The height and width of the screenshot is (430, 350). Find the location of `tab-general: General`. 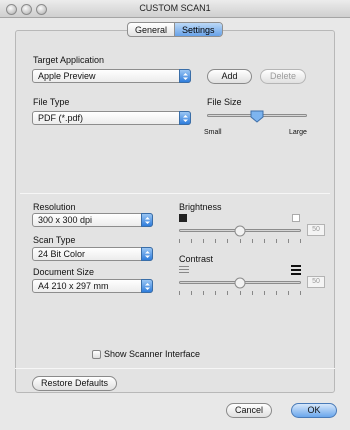

tab-general: General is located at coordinates (151, 29).